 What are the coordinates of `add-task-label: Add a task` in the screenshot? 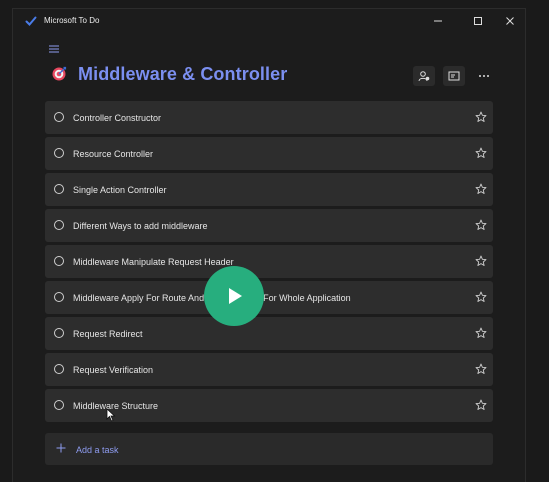 It's located at (97, 450).